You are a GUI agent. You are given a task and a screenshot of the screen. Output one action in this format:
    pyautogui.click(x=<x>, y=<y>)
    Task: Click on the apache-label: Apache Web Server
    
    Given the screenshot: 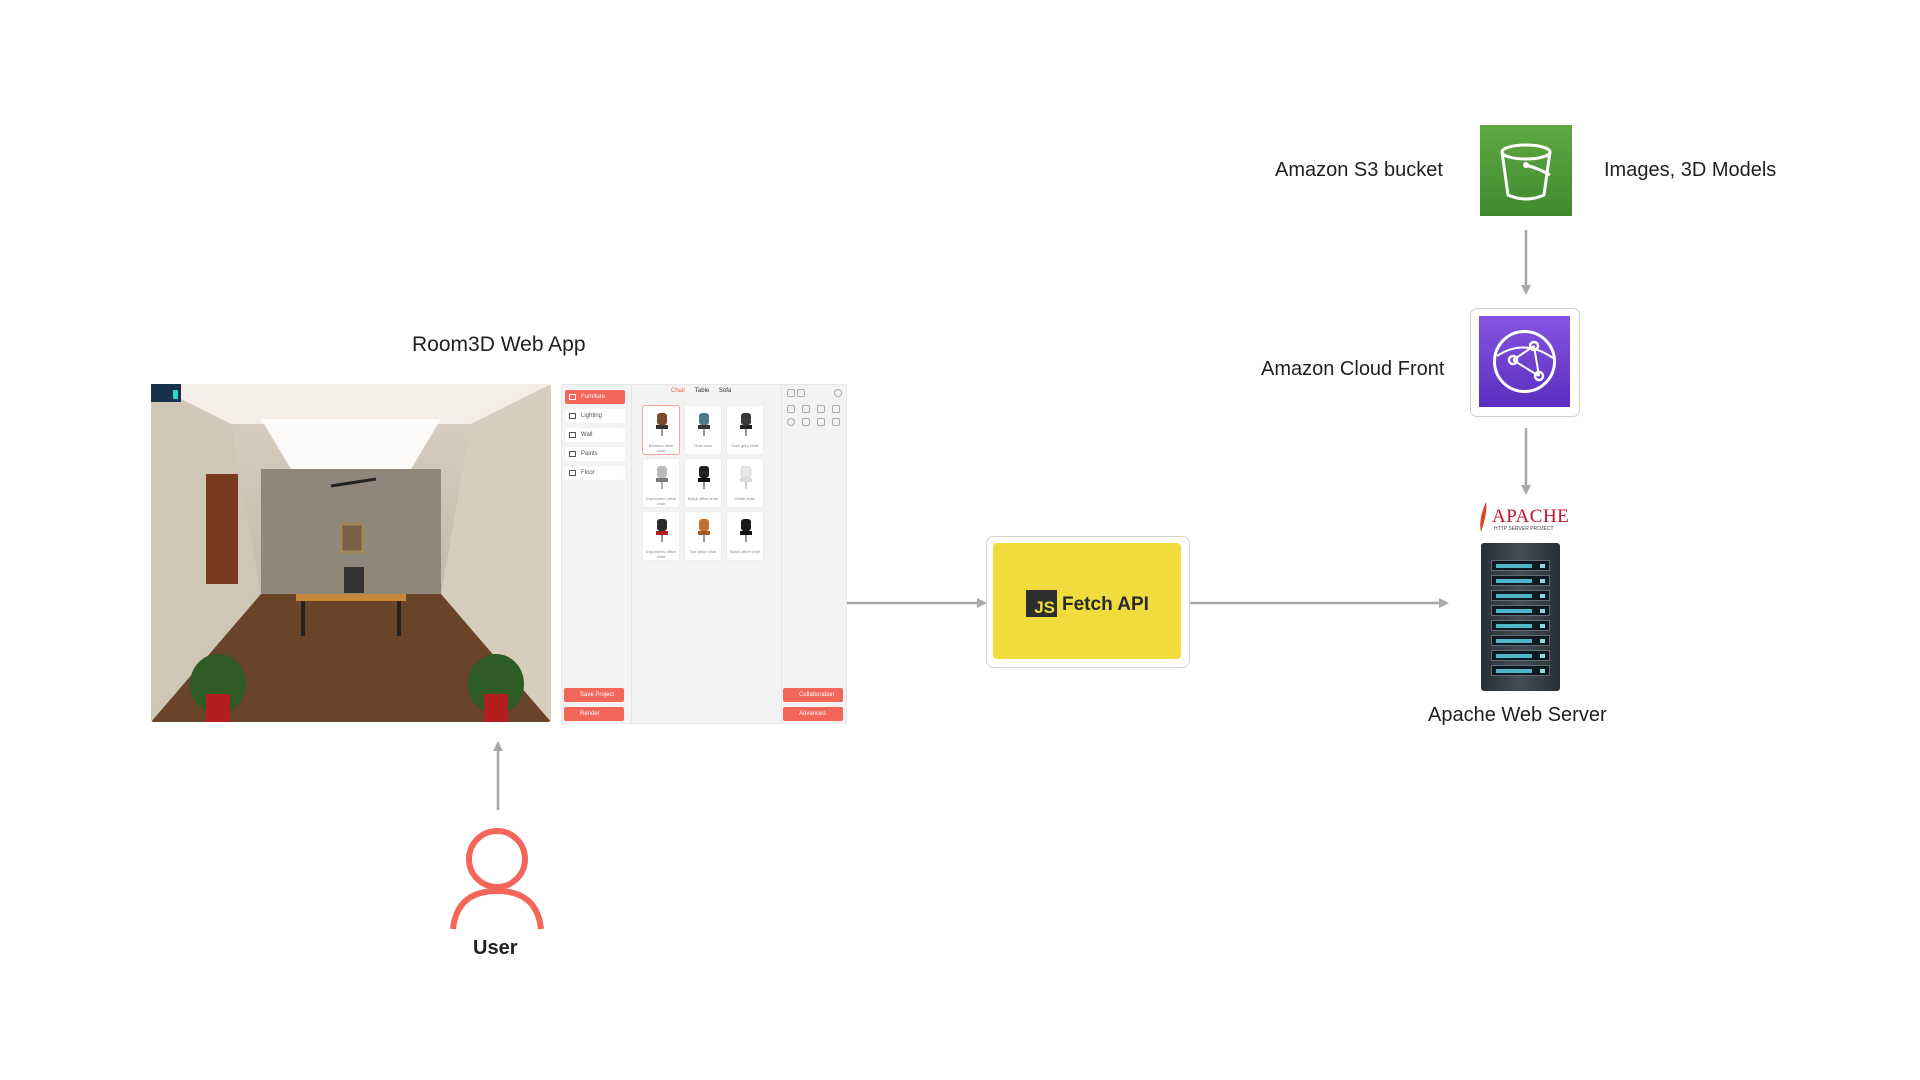 What is the action you would take?
    pyautogui.click(x=1517, y=715)
    